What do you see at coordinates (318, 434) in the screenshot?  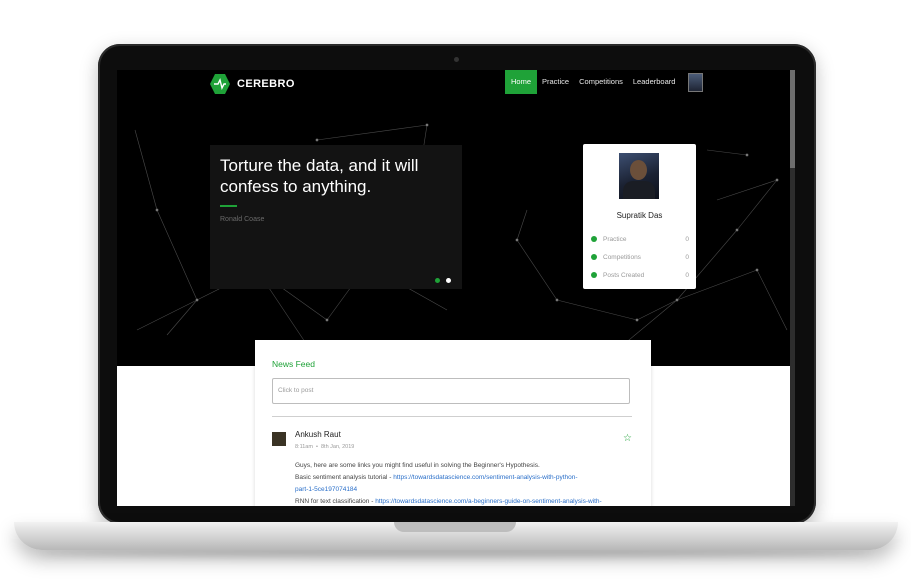 I see `post-author-name: Ankush Raut` at bounding box center [318, 434].